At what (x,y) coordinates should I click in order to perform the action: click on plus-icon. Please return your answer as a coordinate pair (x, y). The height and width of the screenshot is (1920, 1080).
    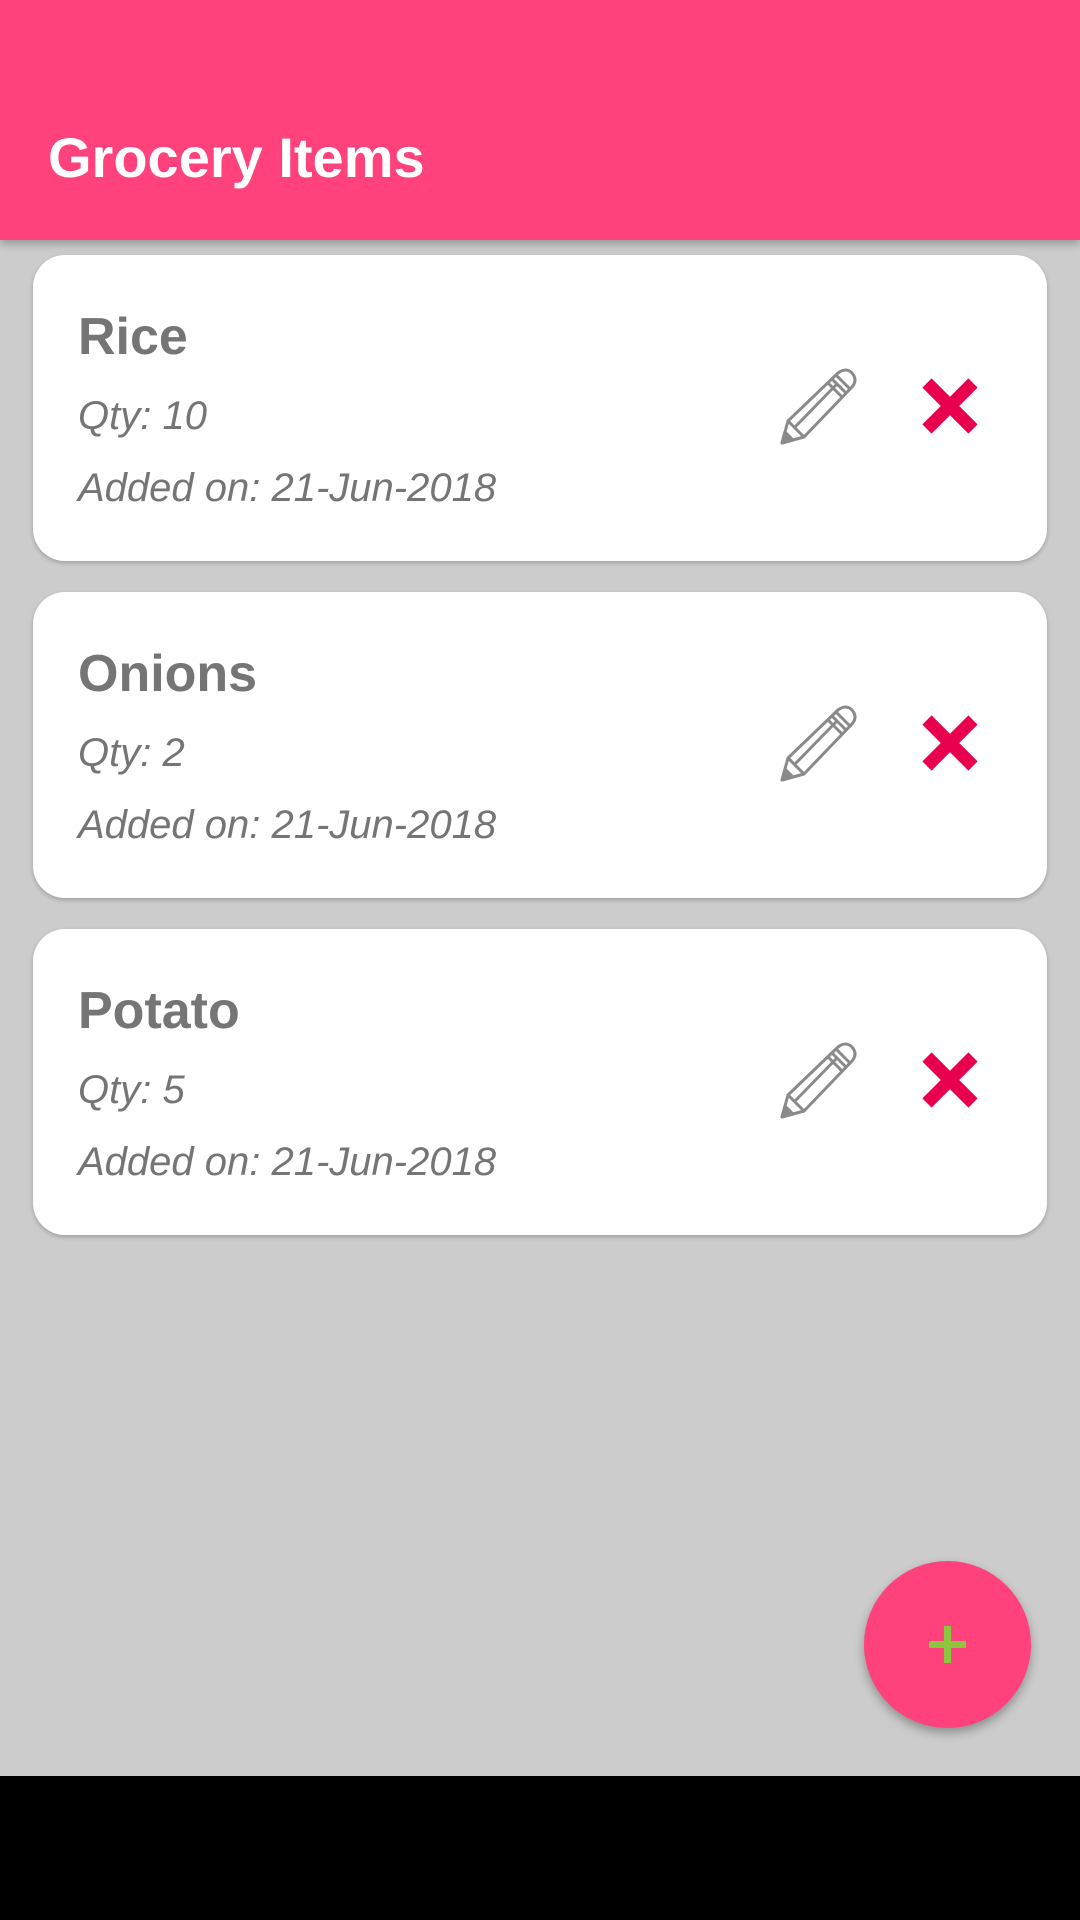
    Looking at the image, I should click on (947, 1644).